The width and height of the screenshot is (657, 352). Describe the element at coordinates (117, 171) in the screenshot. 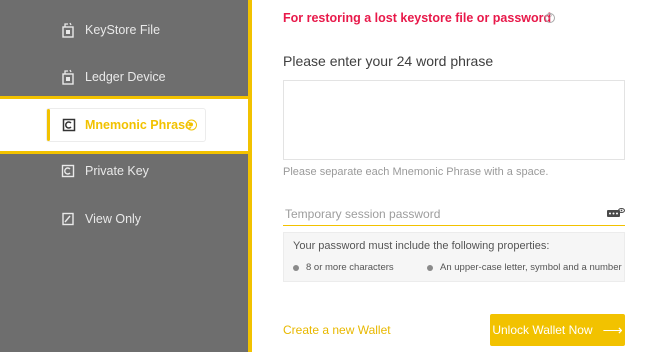

I see `sidebar-item-label: Private Key` at that location.